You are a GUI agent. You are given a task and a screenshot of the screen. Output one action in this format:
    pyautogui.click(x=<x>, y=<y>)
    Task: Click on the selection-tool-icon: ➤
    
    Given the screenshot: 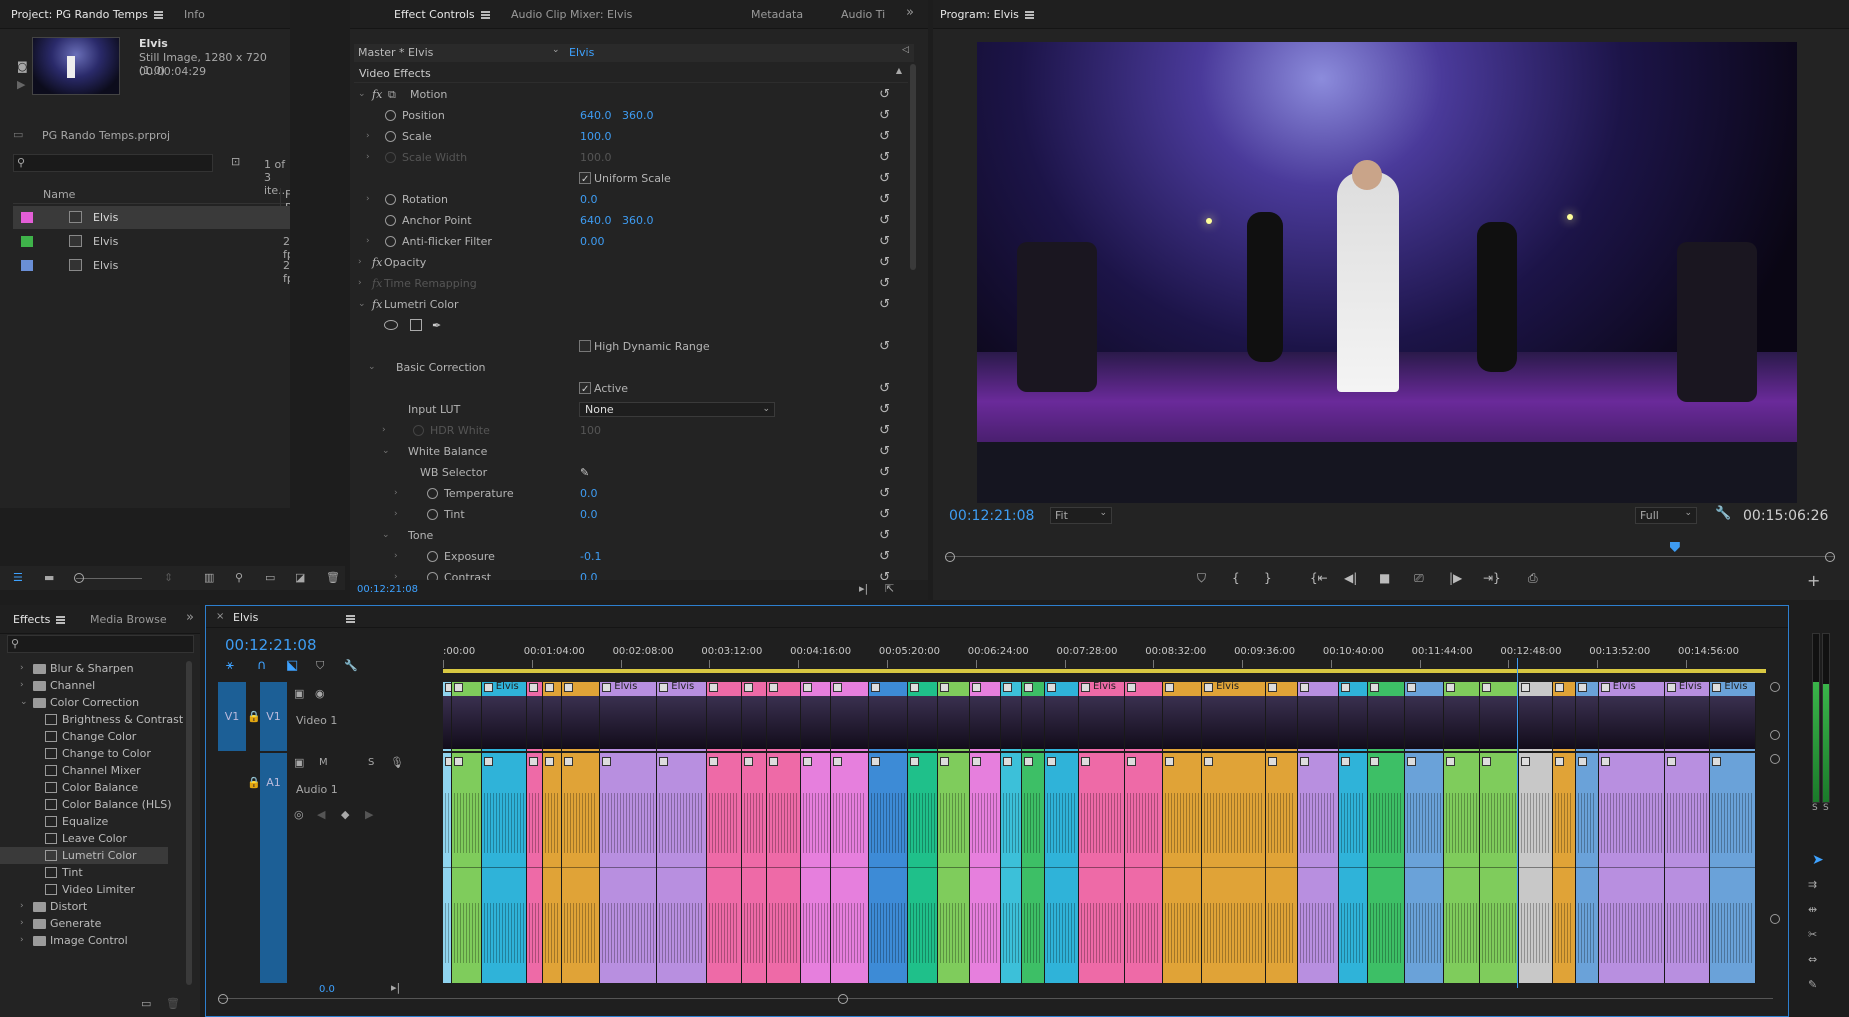 What is the action you would take?
    pyautogui.click(x=1818, y=860)
    